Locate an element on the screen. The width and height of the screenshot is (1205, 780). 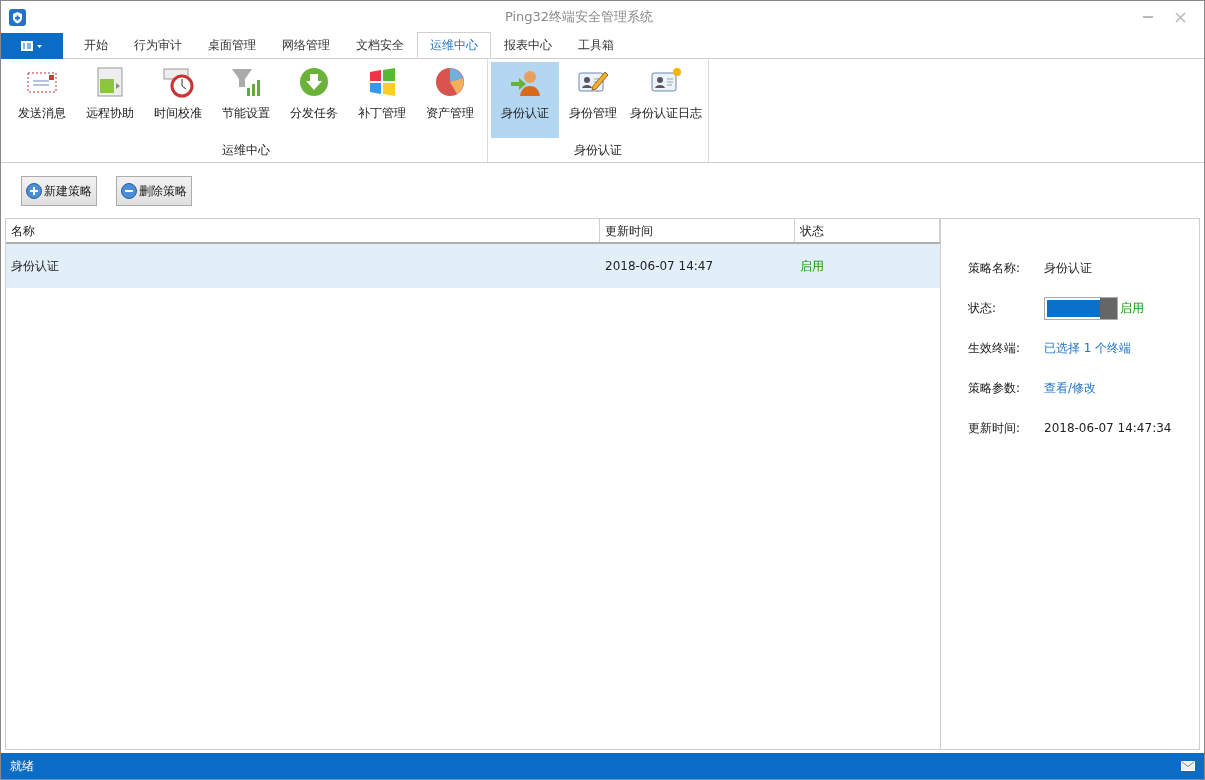
ribbon-group-label: 运维中心 is located at coordinates (246, 150).